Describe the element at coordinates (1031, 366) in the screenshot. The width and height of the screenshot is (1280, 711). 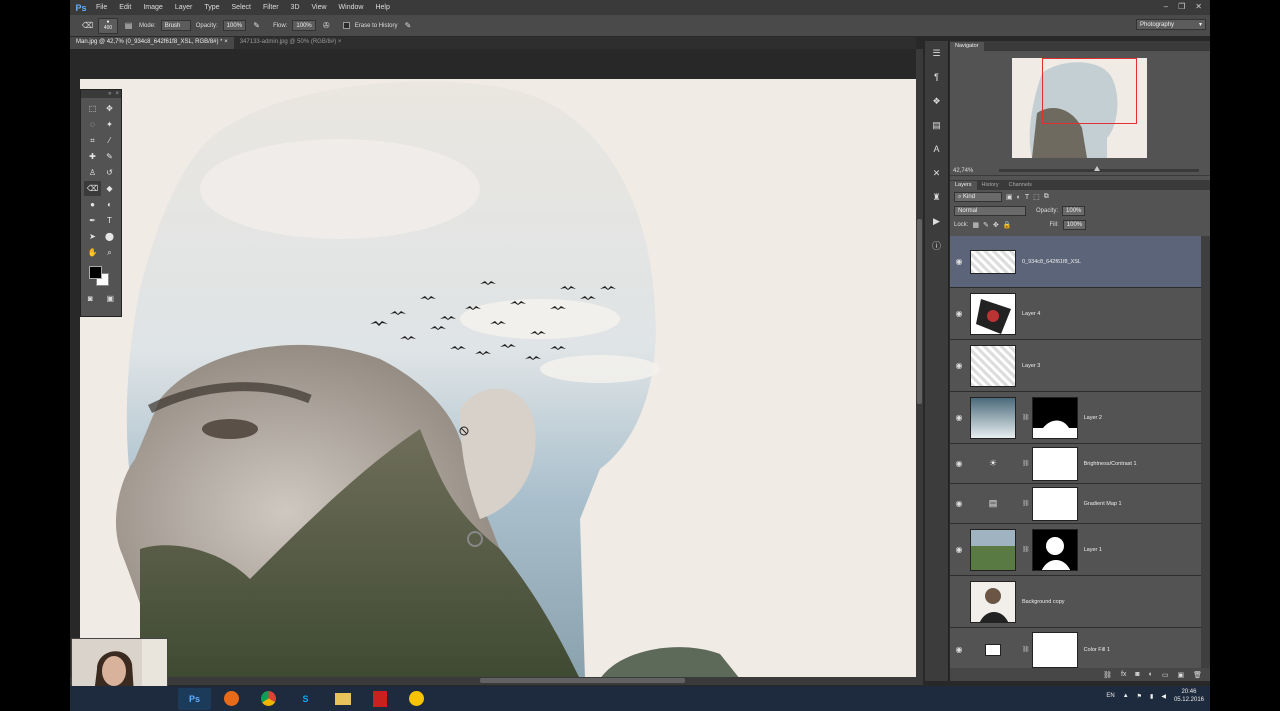
I see `layer-name: Layer 3` at that location.